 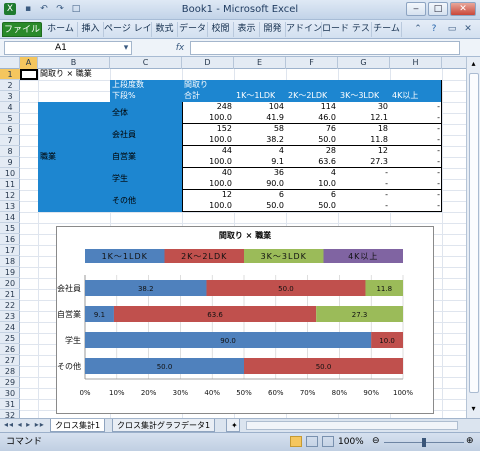 I want to click on row-header-15: 15, so click(x=10, y=228).